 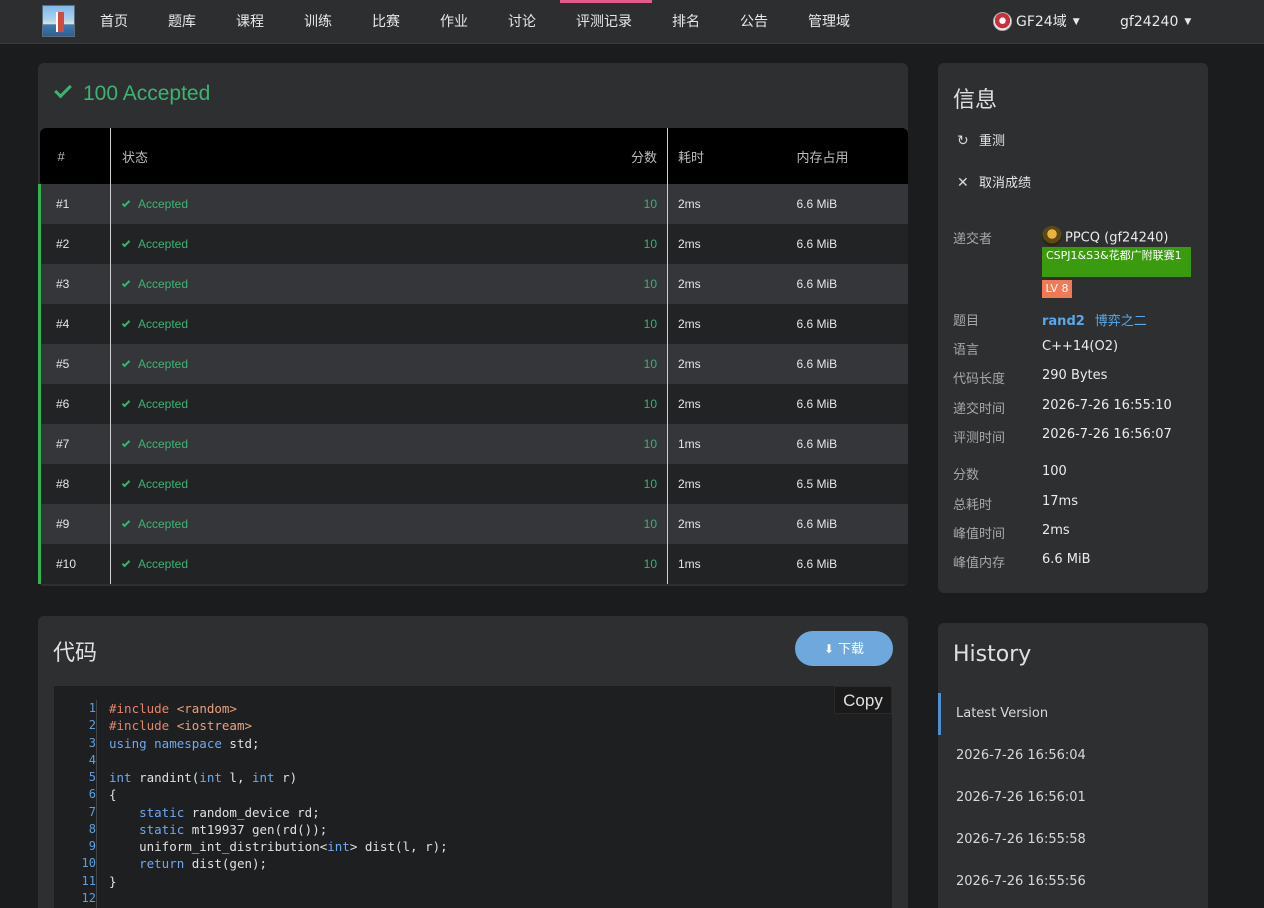 I want to click on table-row: #10 Accepted 10 1ms 6.6 MiB, so click(x=473, y=564).